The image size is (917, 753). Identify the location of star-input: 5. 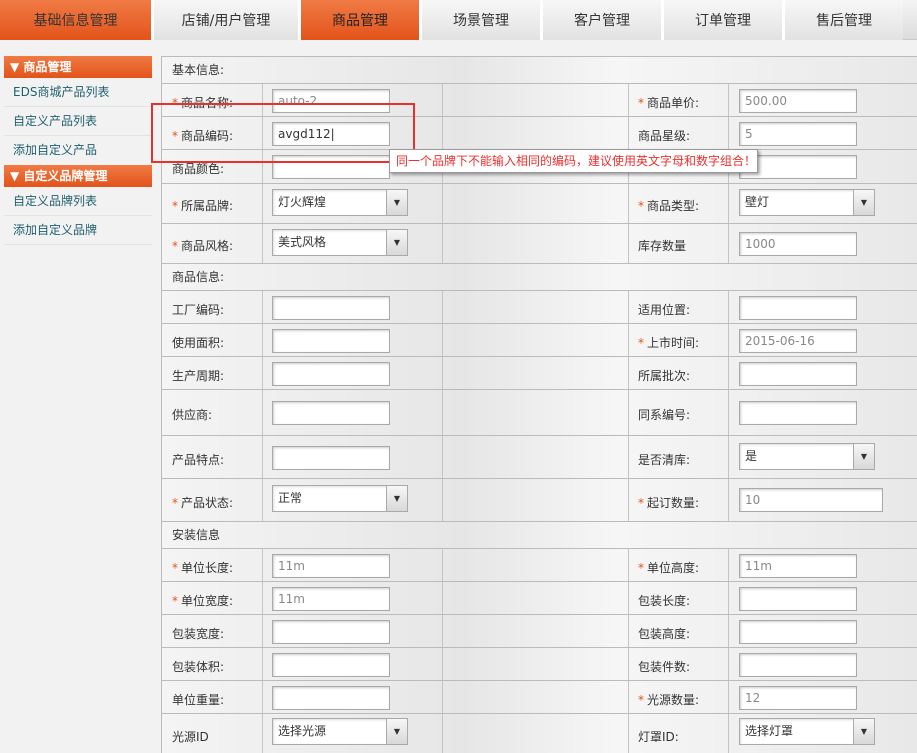
(798, 134).